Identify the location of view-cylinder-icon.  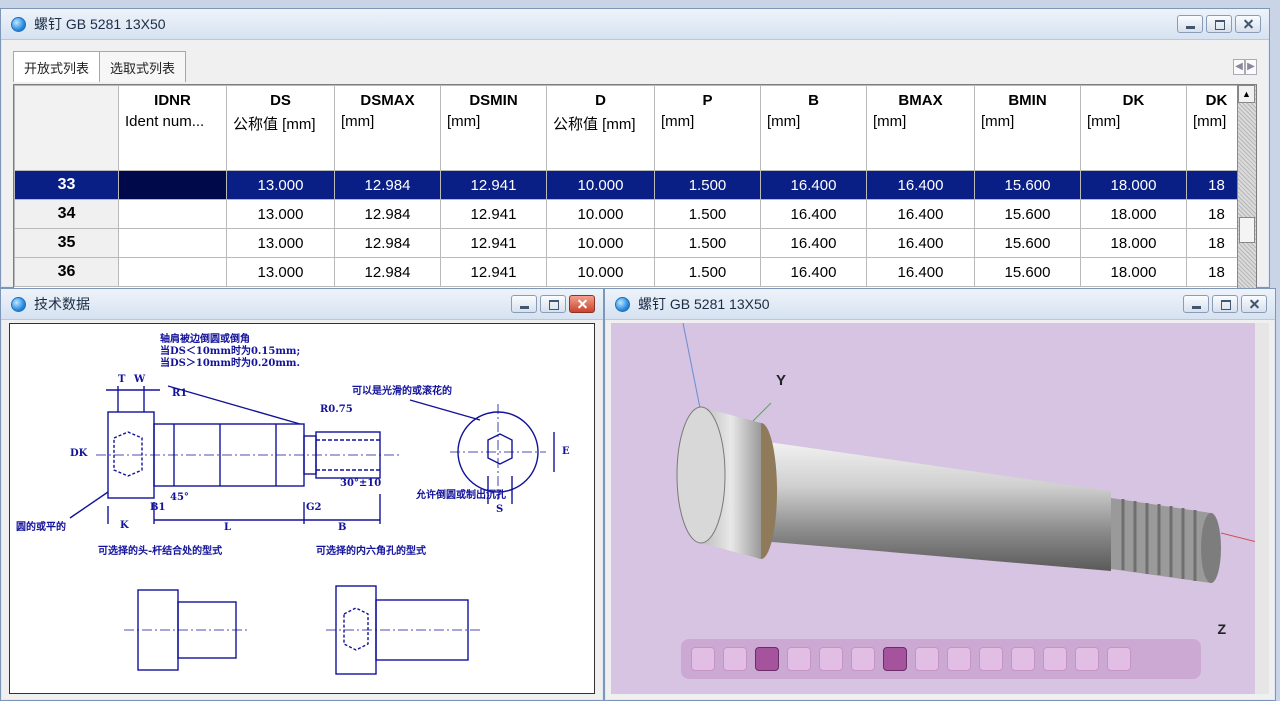
(703, 659).